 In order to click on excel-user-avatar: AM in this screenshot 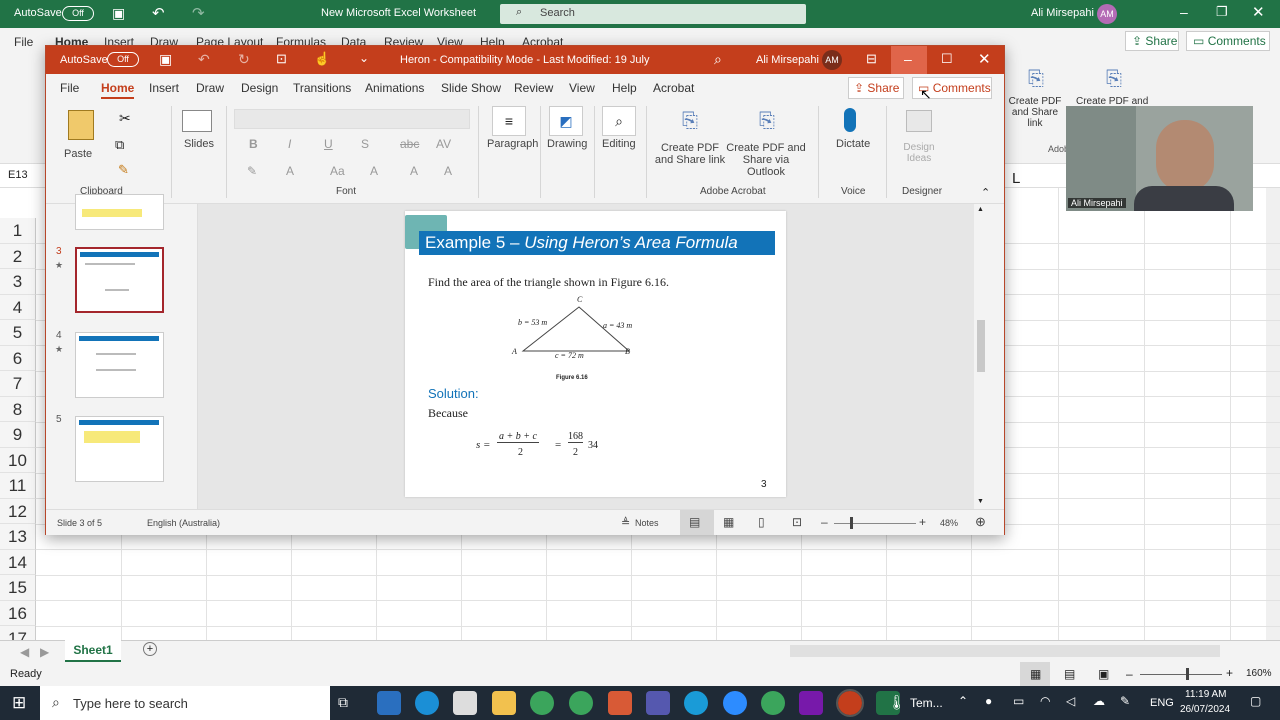, I will do `click(1107, 14)`.